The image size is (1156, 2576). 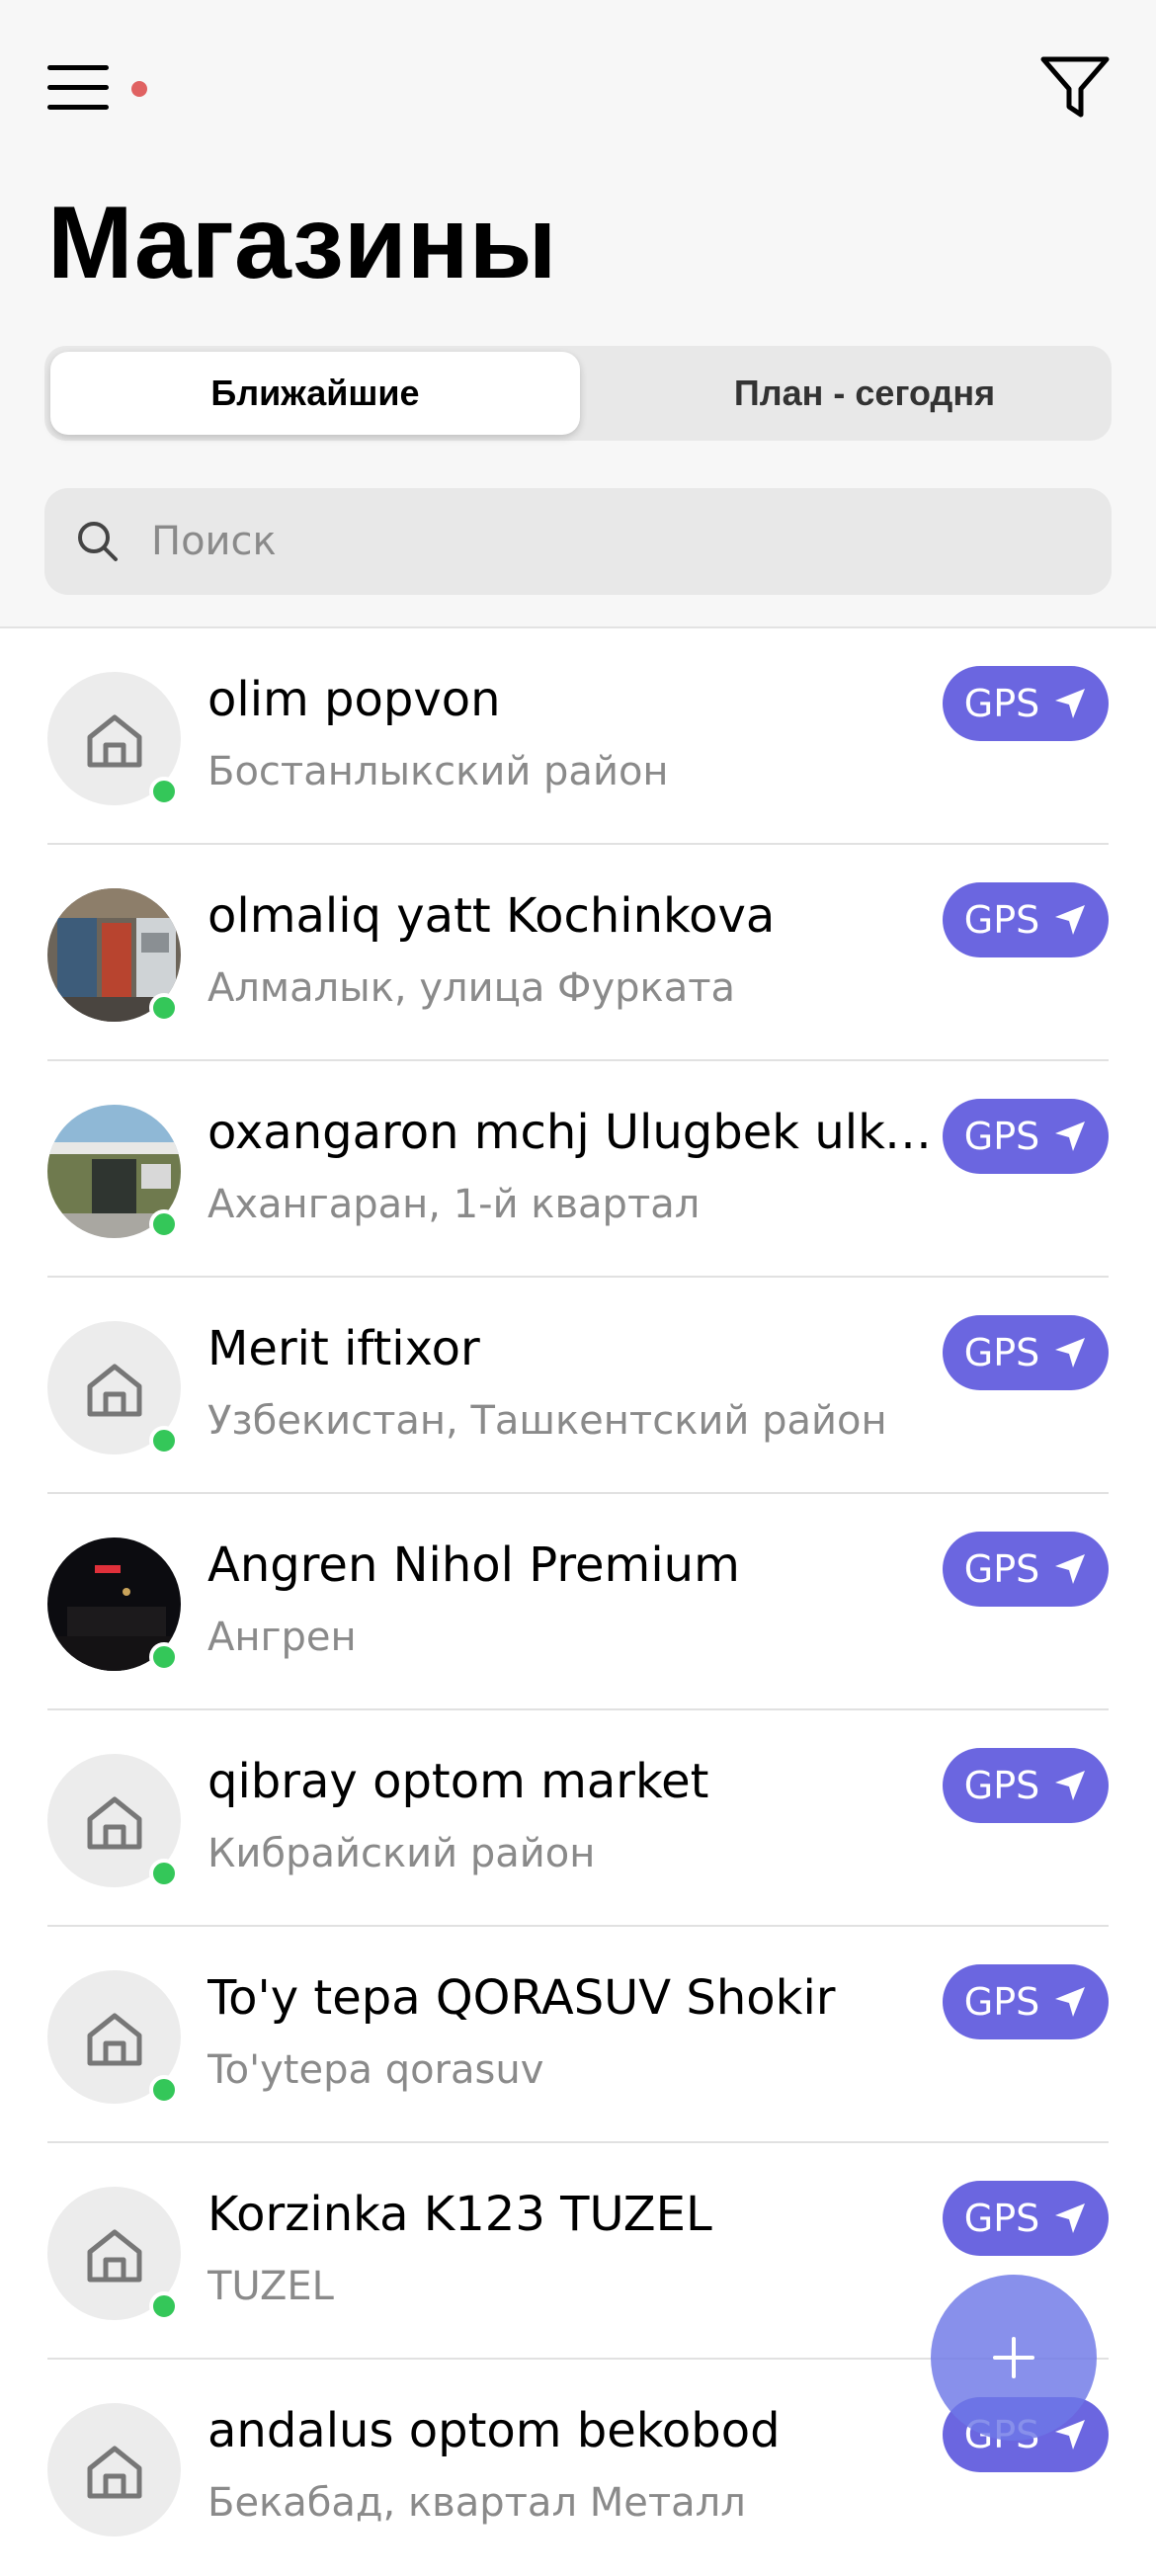 I want to click on store-row: Angren Nihol Premium Ангрен GPS, so click(x=578, y=1602).